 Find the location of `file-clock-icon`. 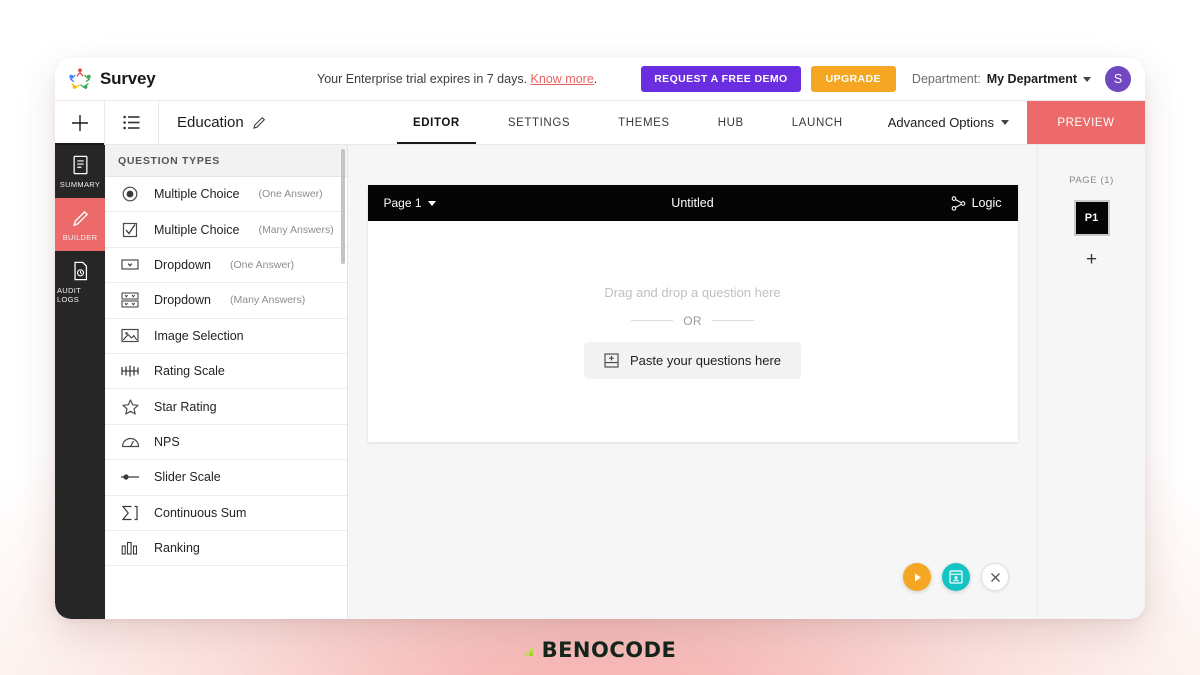

file-clock-icon is located at coordinates (80, 271).